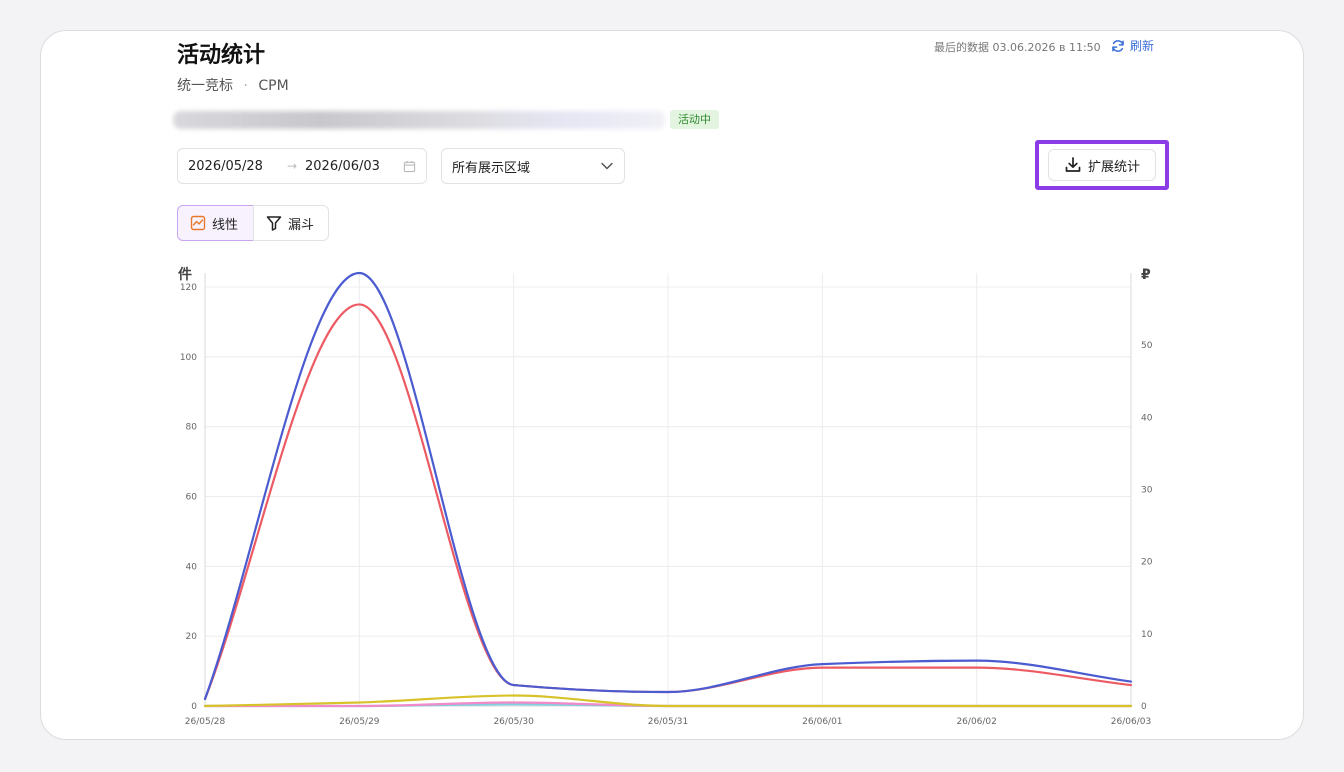 Image resolution: width=1344 pixels, height=772 pixels. I want to click on x-tick-label: 26/05/31, so click(668, 722).